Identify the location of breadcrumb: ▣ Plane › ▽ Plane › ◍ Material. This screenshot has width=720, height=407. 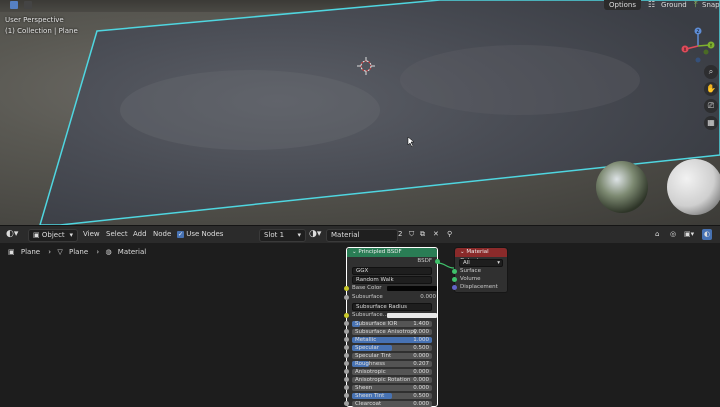
(77, 252).